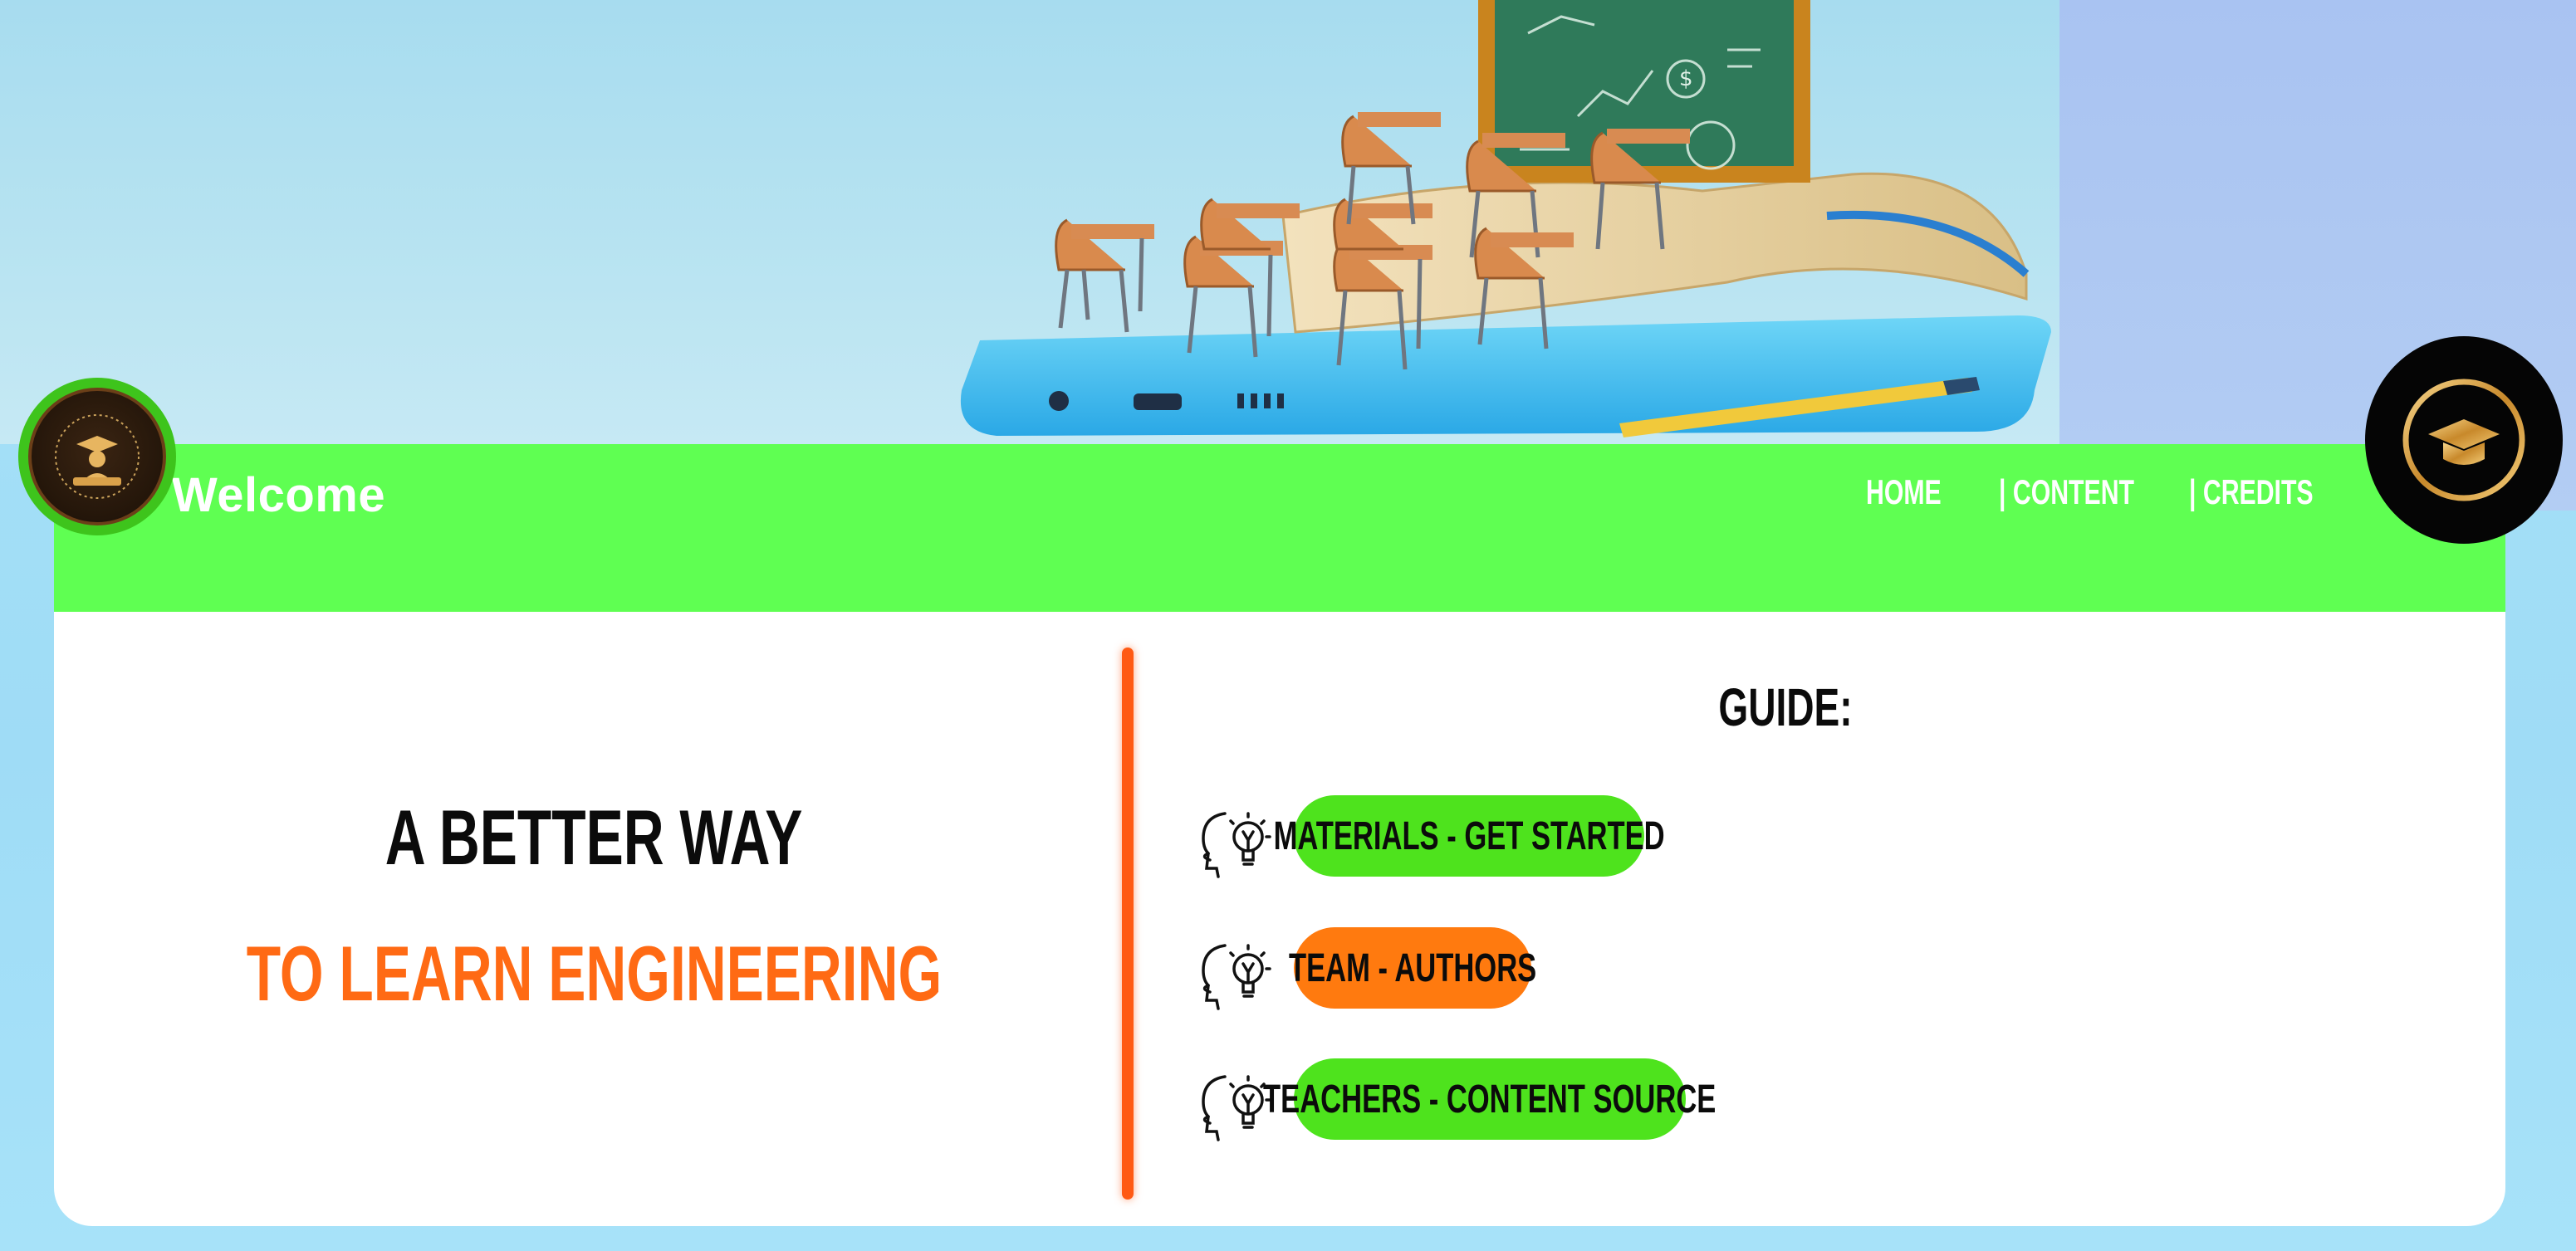  I want to click on guide-title: GUIDE:, so click(1785, 707).